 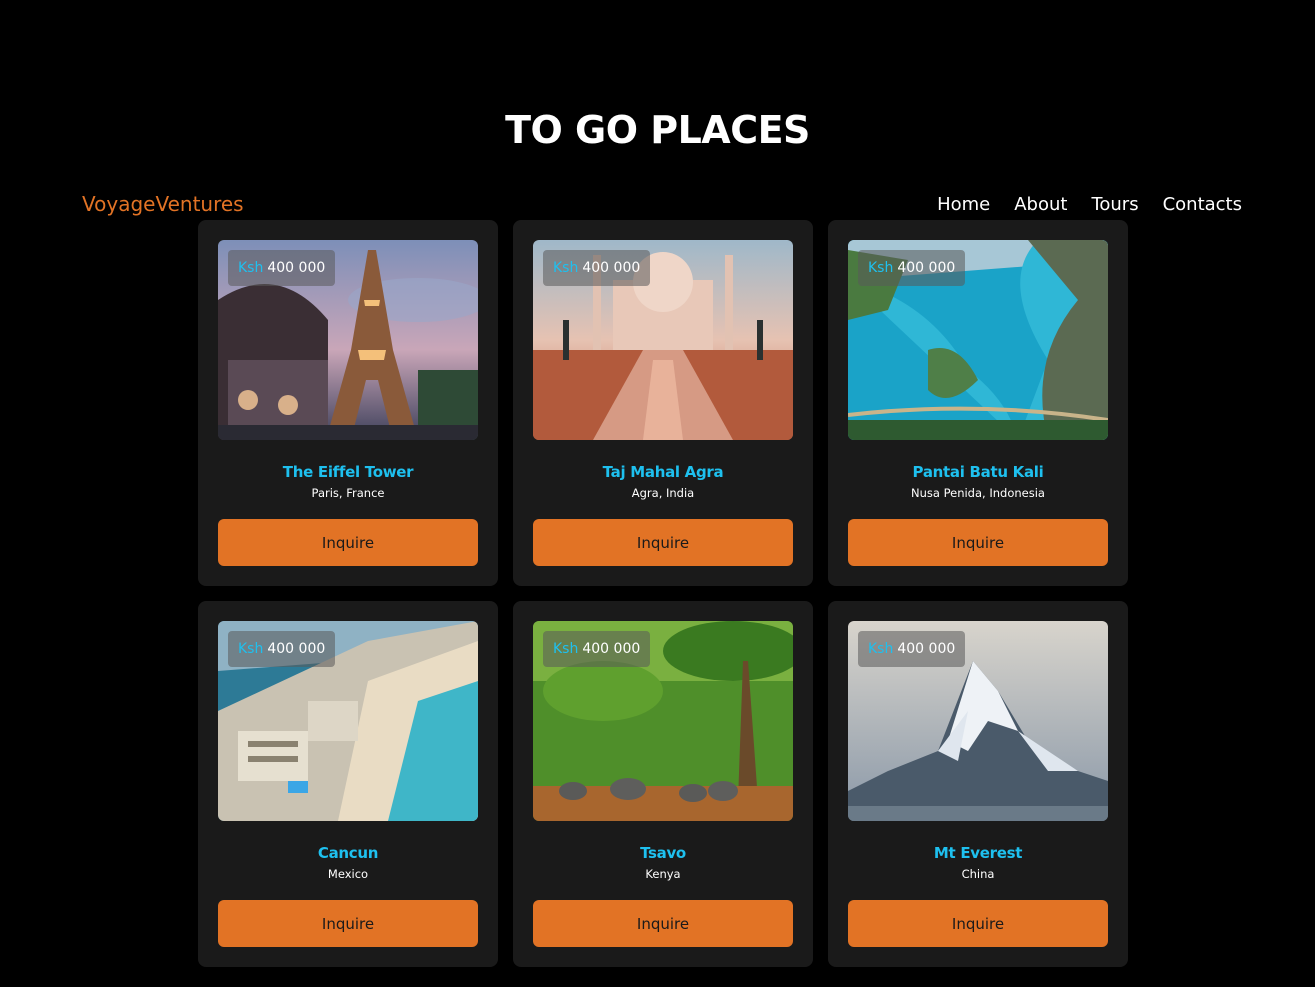 I want to click on nav-contacts: Contacts, so click(x=1202, y=205).